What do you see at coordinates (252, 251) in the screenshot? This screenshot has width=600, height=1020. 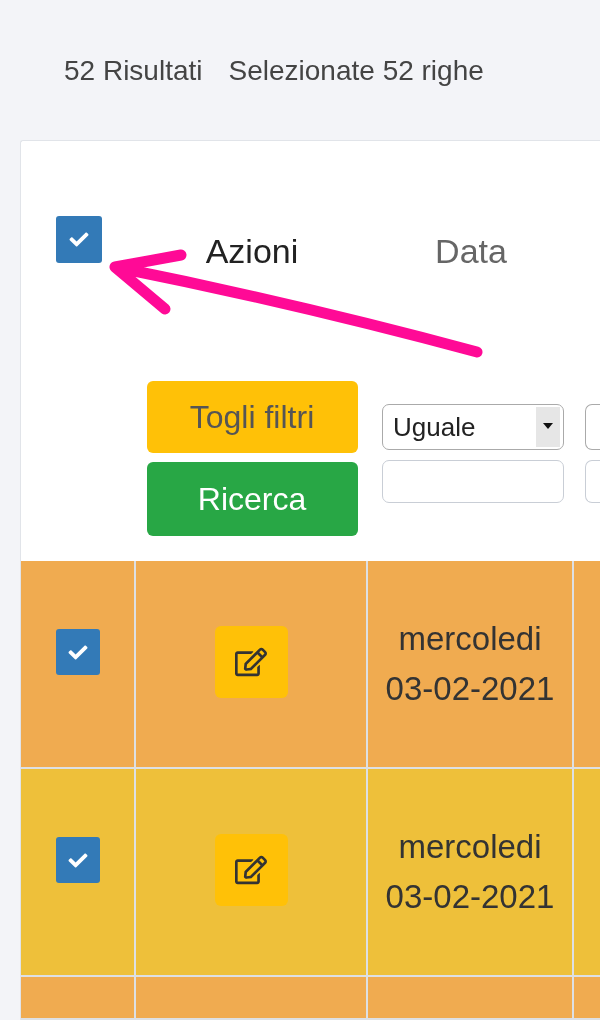 I see `column-header: Azioni` at bounding box center [252, 251].